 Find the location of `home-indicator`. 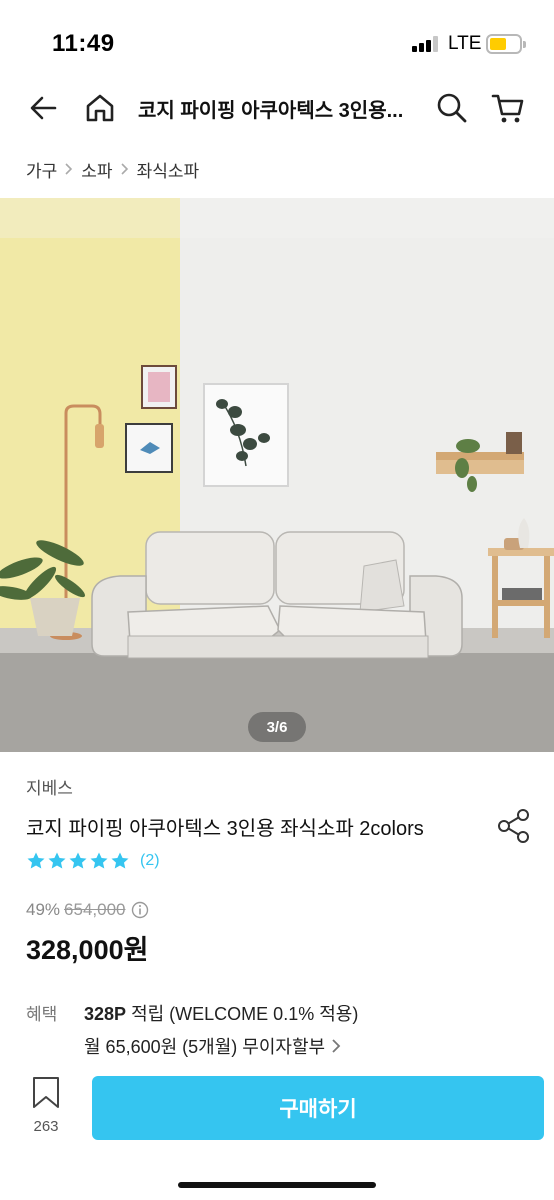

home-indicator is located at coordinates (277, 1185).